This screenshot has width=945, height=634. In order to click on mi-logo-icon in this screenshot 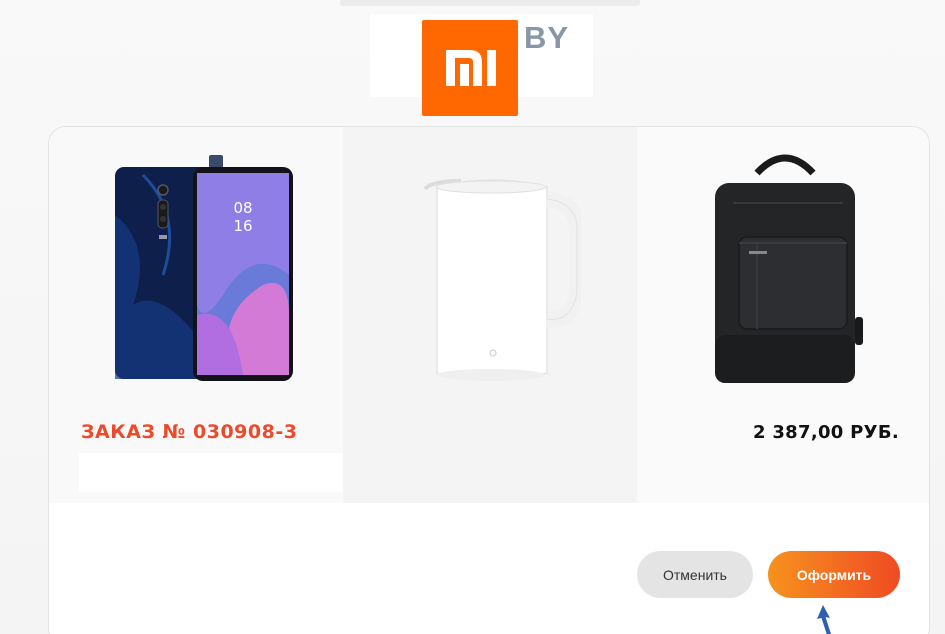, I will do `click(471, 68)`.